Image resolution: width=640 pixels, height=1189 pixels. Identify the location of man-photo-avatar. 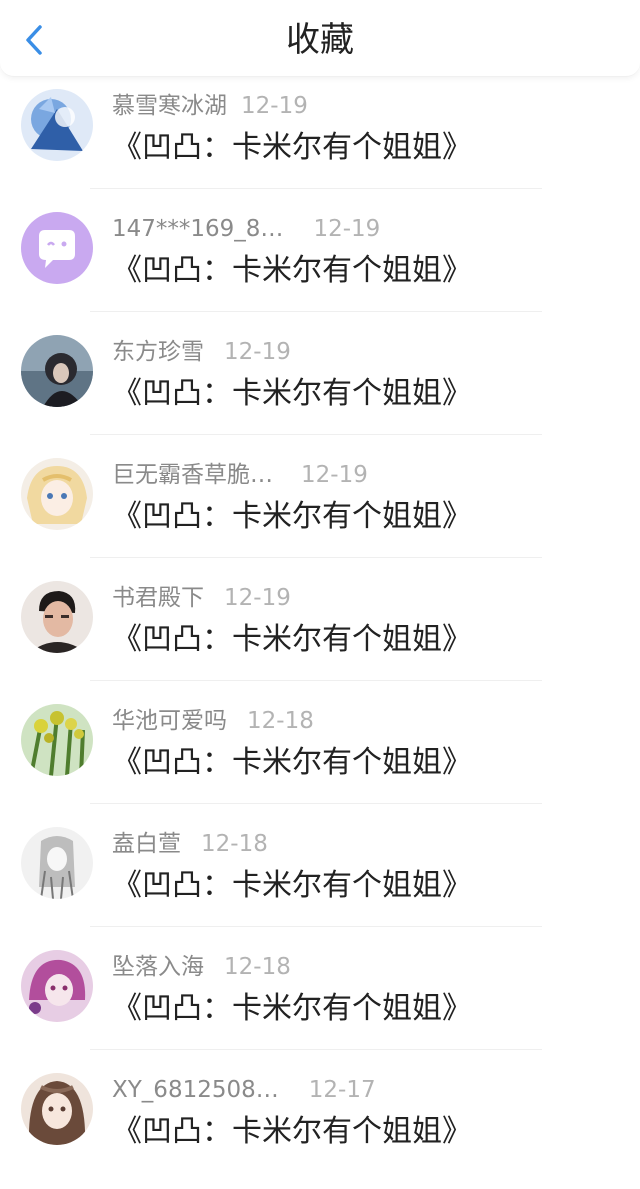
(57, 617).